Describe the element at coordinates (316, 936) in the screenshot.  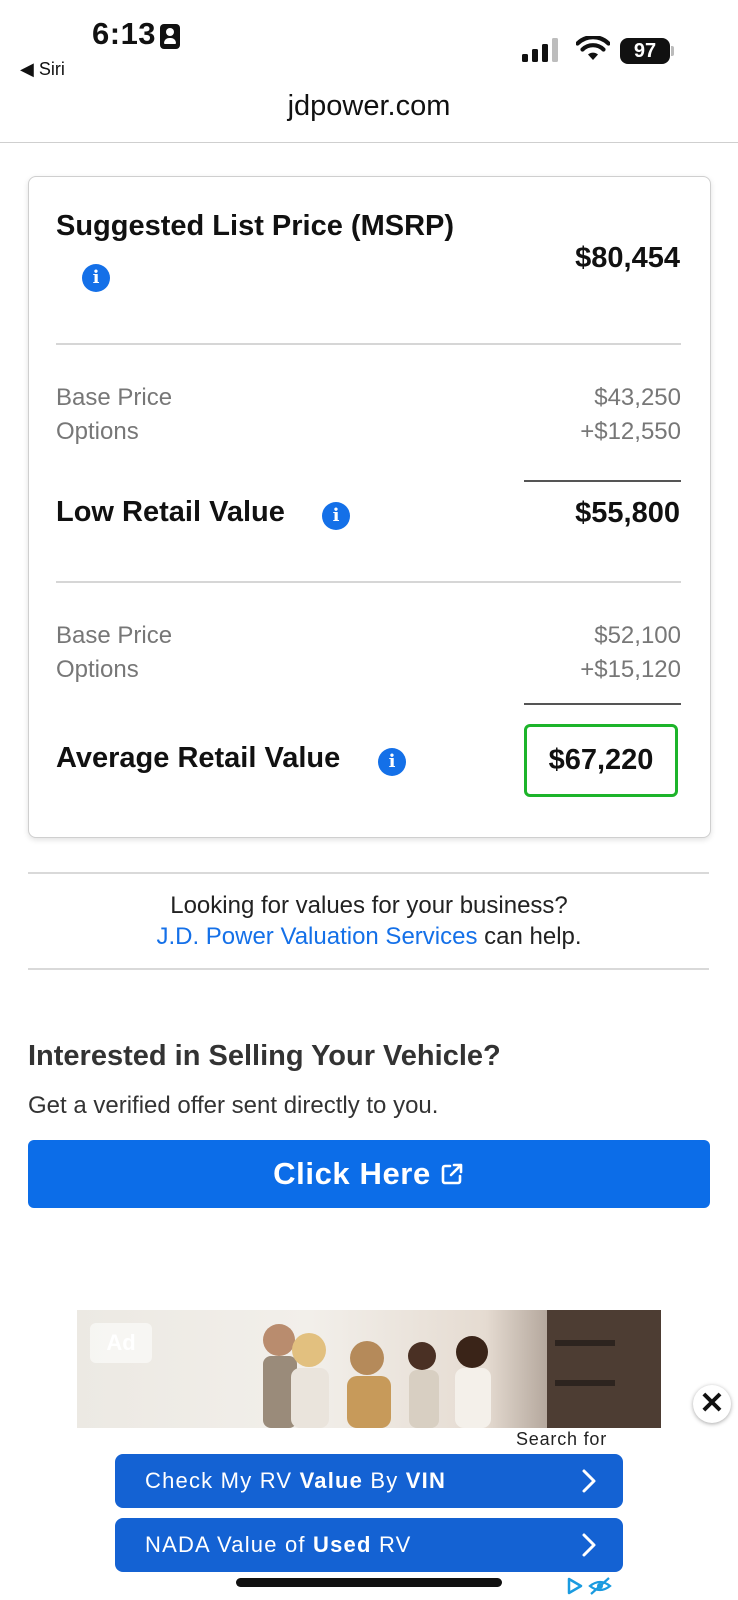
I see `valuation-services-link: J.D. Power Valuation Services` at that location.